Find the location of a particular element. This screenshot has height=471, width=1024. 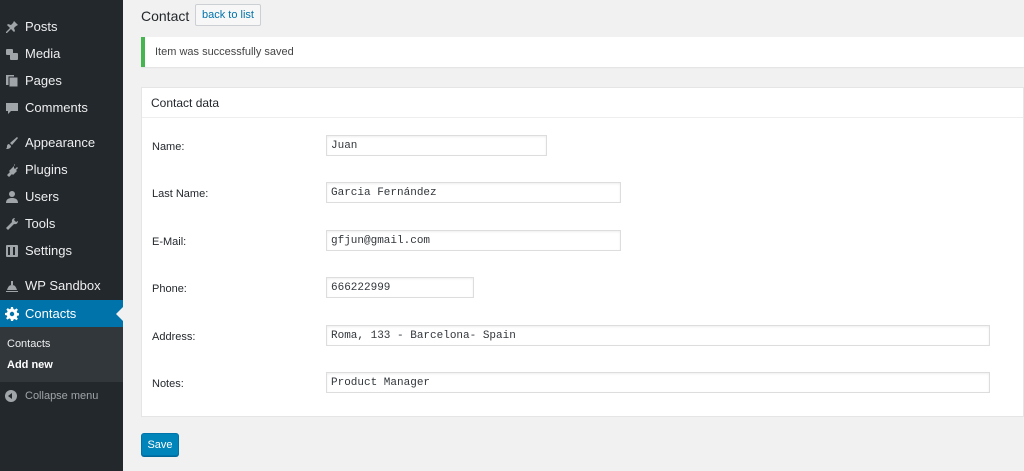

notes-field is located at coordinates (658, 382).